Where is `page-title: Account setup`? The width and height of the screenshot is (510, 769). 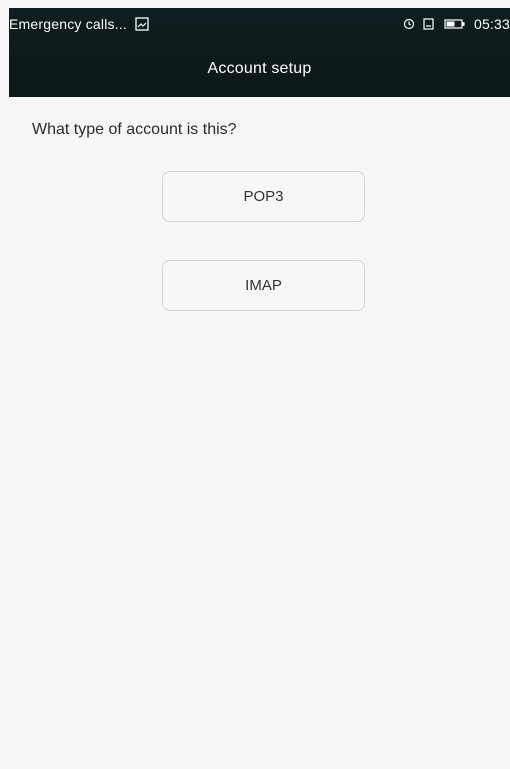 page-title: Account setup is located at coordinates (259, 68).